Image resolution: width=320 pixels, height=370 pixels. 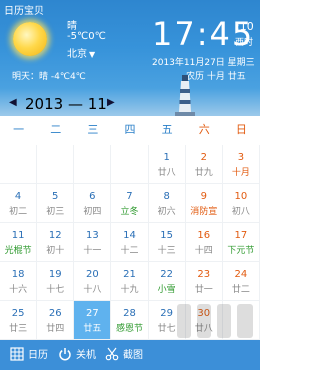 I want to click on shutdown-button: 关机, so click(x=77, y=353).